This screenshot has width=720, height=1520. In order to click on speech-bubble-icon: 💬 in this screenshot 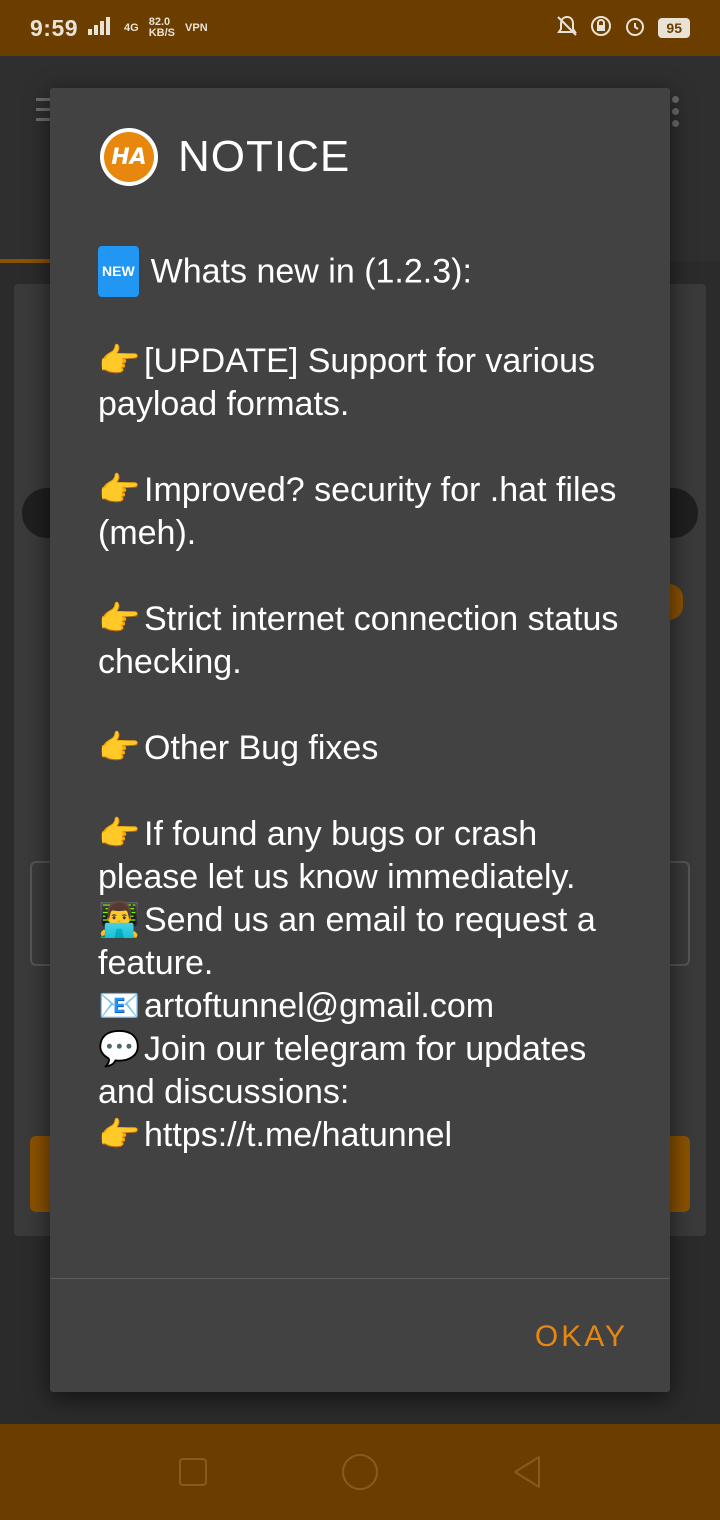, I will do `click(119, 1049)`.